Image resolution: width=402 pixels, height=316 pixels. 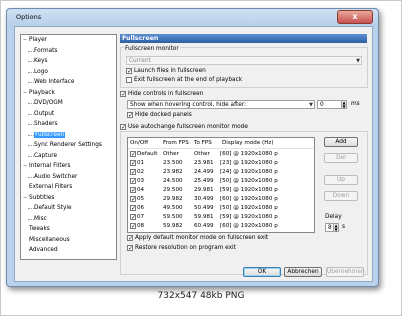 I want to click on table-row: ✓ 07 59.500 59.981 [59] @ 1920x1080 p, so click(x=221, y=217).